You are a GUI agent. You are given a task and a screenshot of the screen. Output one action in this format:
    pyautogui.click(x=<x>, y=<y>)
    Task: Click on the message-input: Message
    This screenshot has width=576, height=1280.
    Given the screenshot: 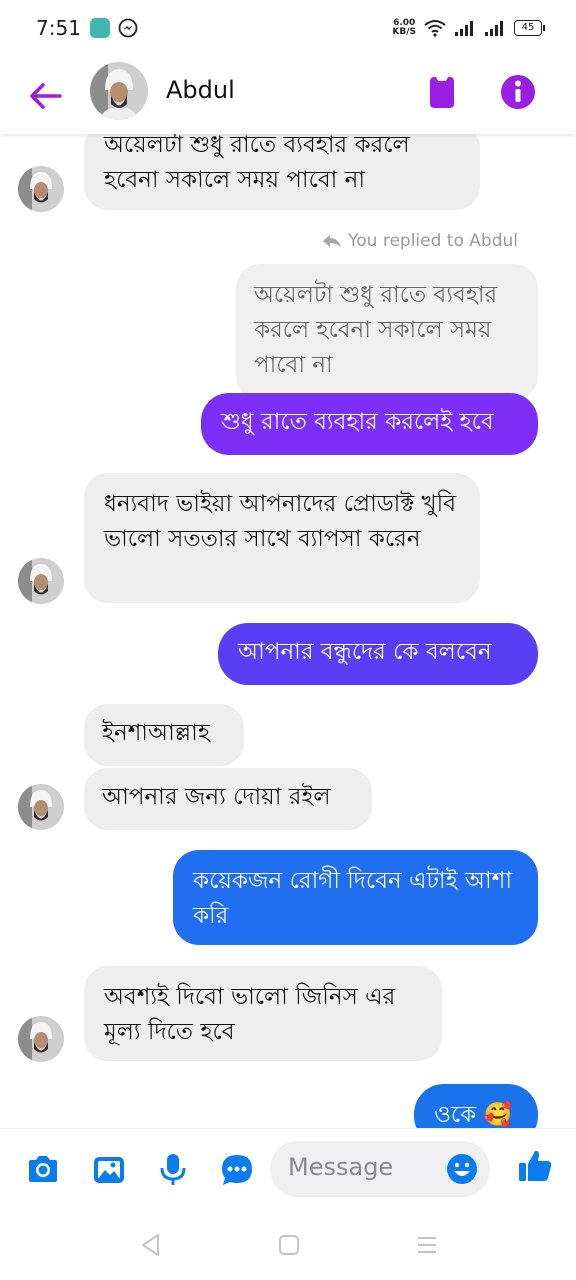 What is the action you would take?
    pyautogui.click(x=380, y=1169)
    